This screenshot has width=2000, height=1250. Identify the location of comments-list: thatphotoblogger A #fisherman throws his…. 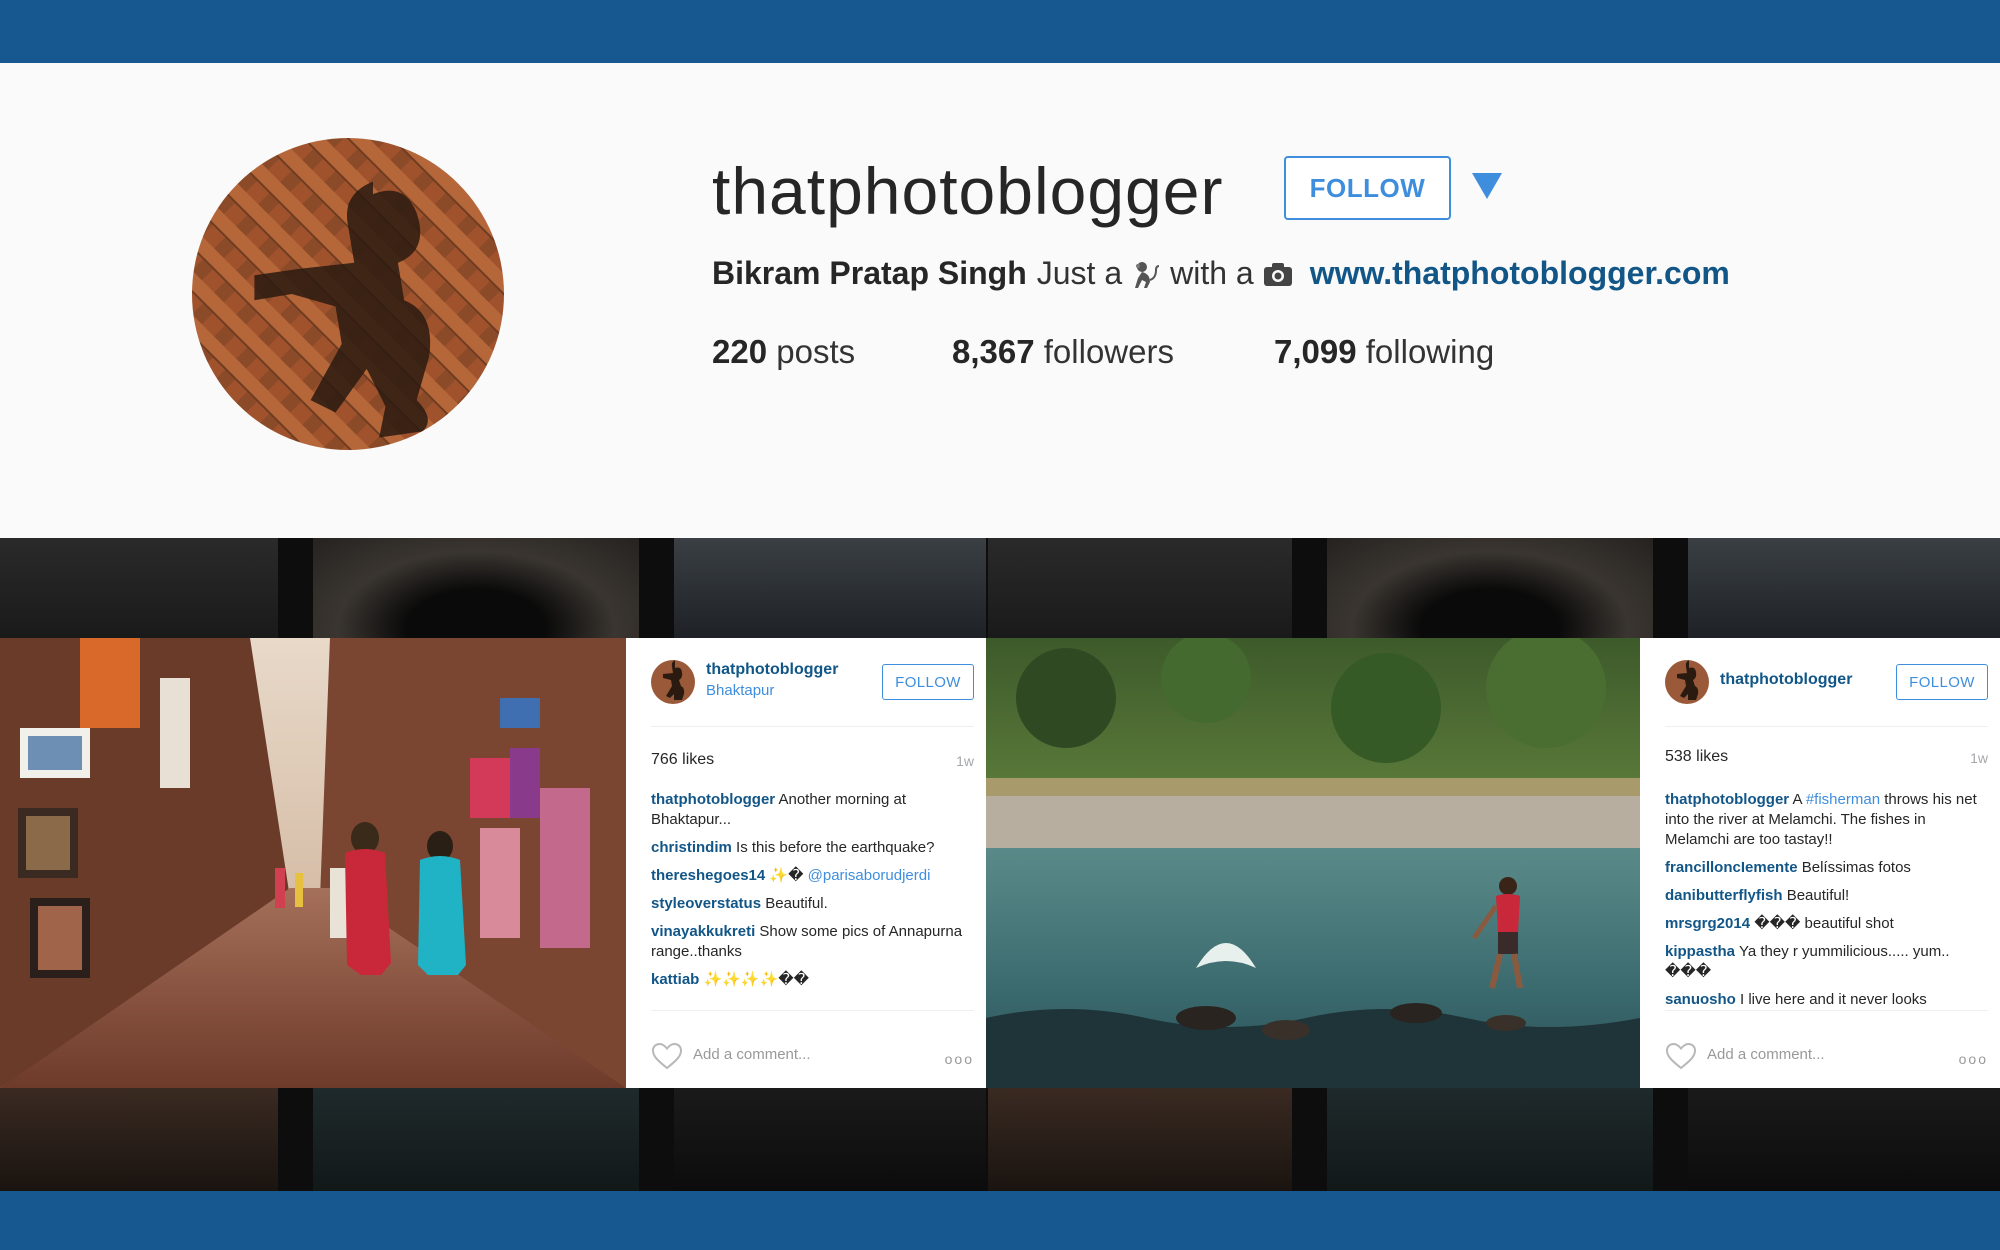
(1826, 897).